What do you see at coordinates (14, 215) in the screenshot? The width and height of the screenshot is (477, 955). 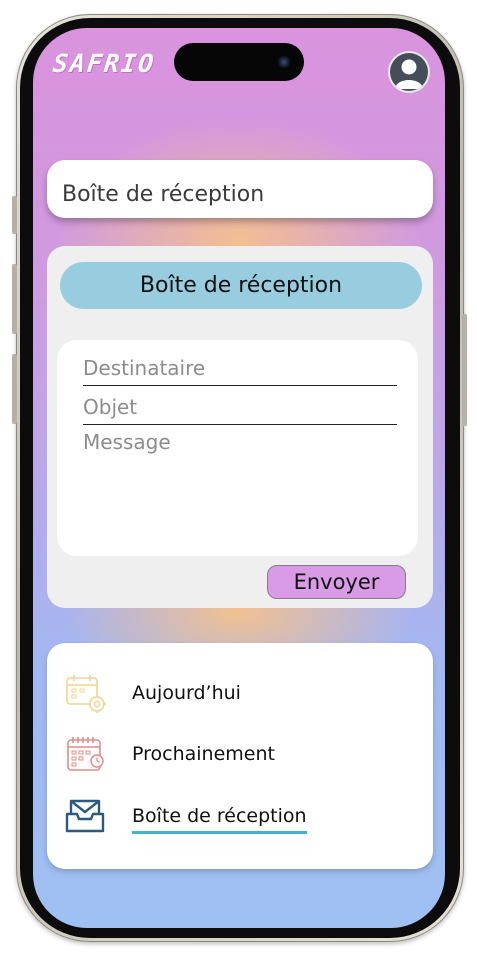 I see `action-button` at bounding box center [14, 215].